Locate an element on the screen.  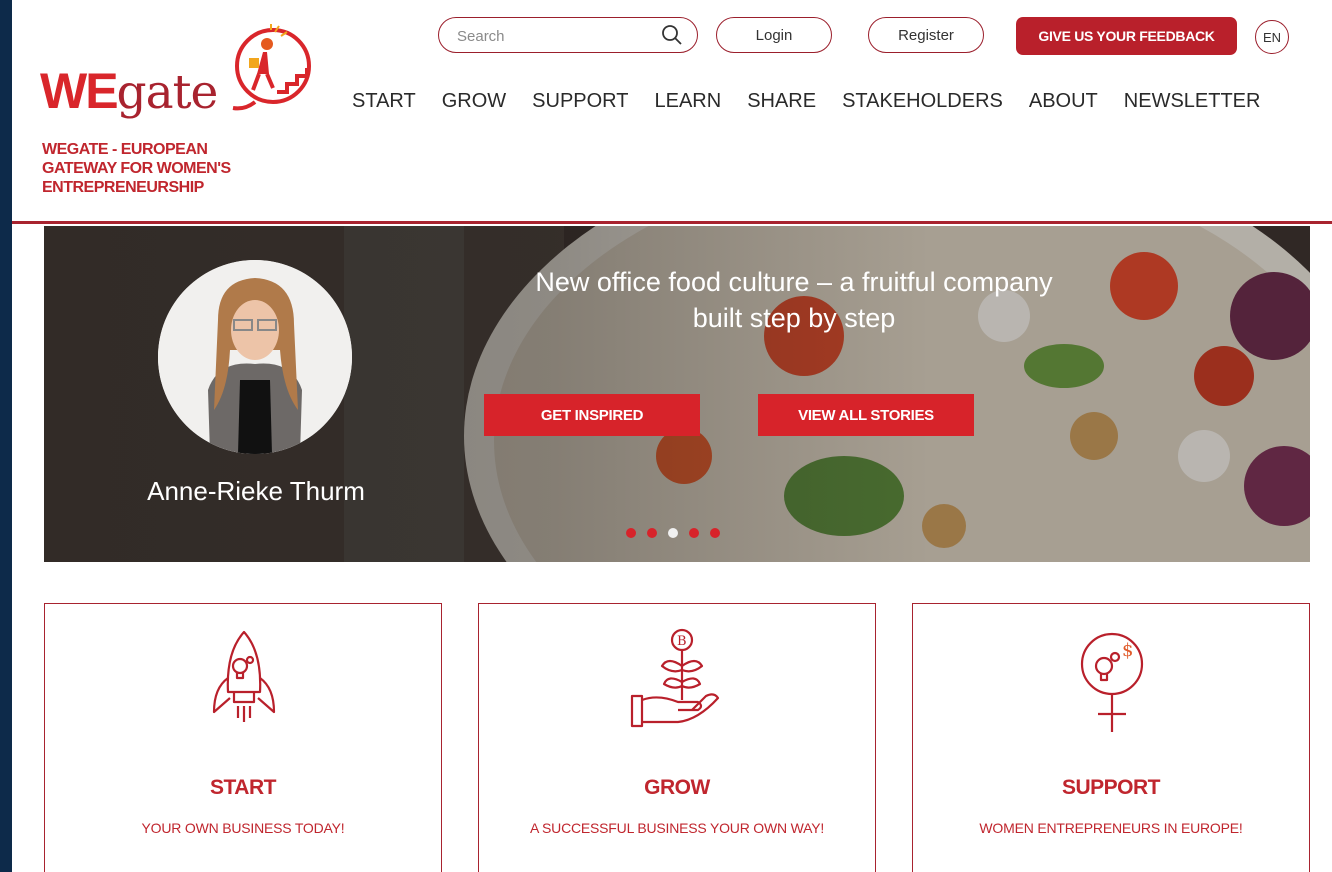
nav-item-stakeholders: STAKEHOLDERS is located at coordinates (922, 101).